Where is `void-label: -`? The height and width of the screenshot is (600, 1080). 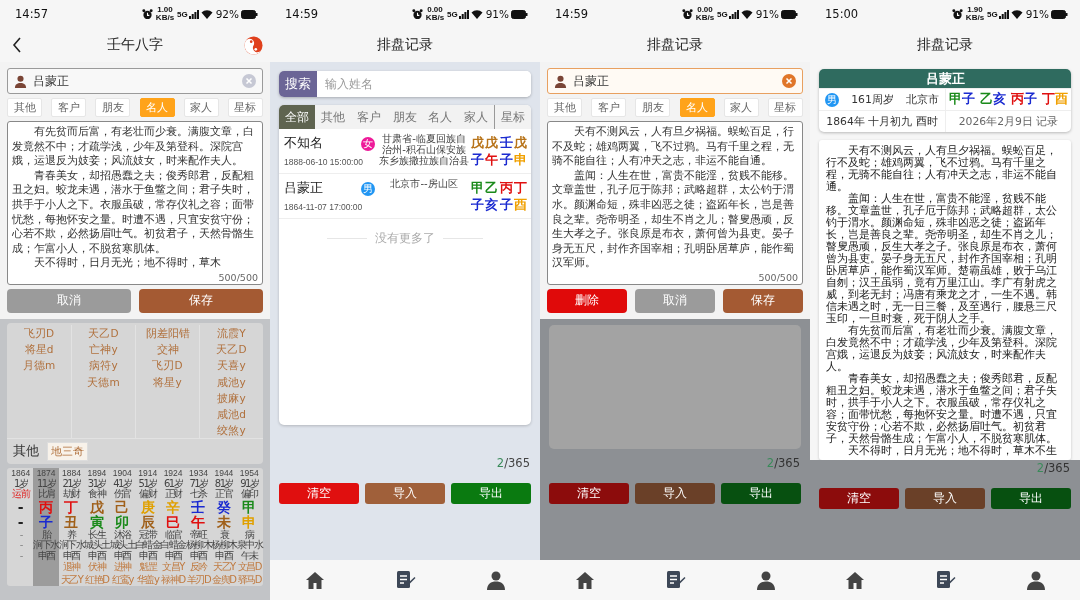
void-label: - is located at coordinates (20, 556).